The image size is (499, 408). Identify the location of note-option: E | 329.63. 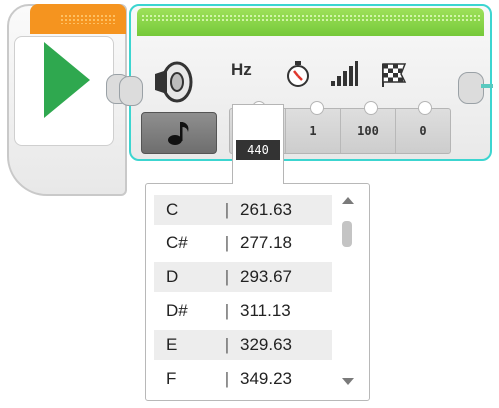
(243, 345).